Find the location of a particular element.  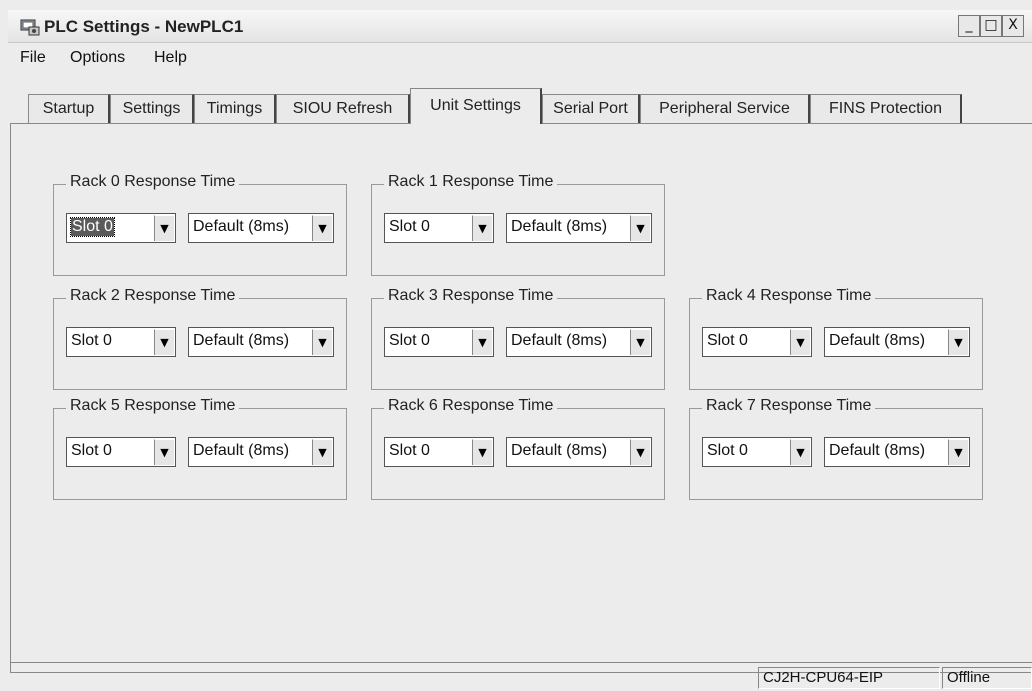

rack-5-time-select: Default (8ms) ▼ is located at coordinates (261, 452).